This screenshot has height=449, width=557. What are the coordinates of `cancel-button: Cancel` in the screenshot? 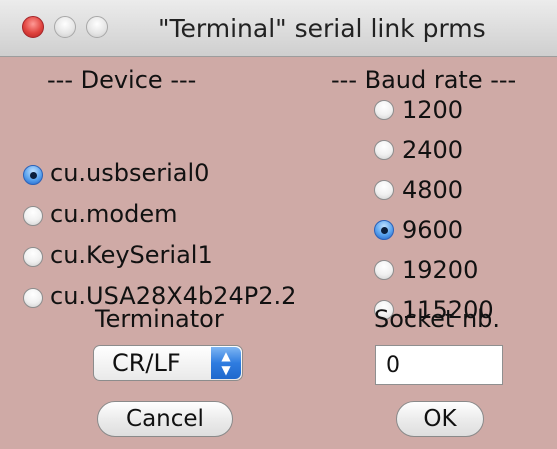 It's located at (165, 419).